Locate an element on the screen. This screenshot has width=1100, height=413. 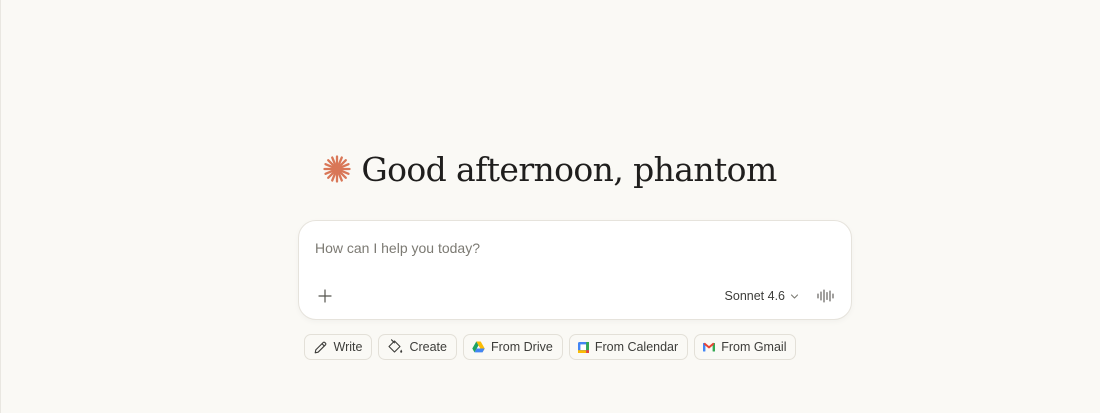
write-chip: Write is located at coordinates (338, 347).